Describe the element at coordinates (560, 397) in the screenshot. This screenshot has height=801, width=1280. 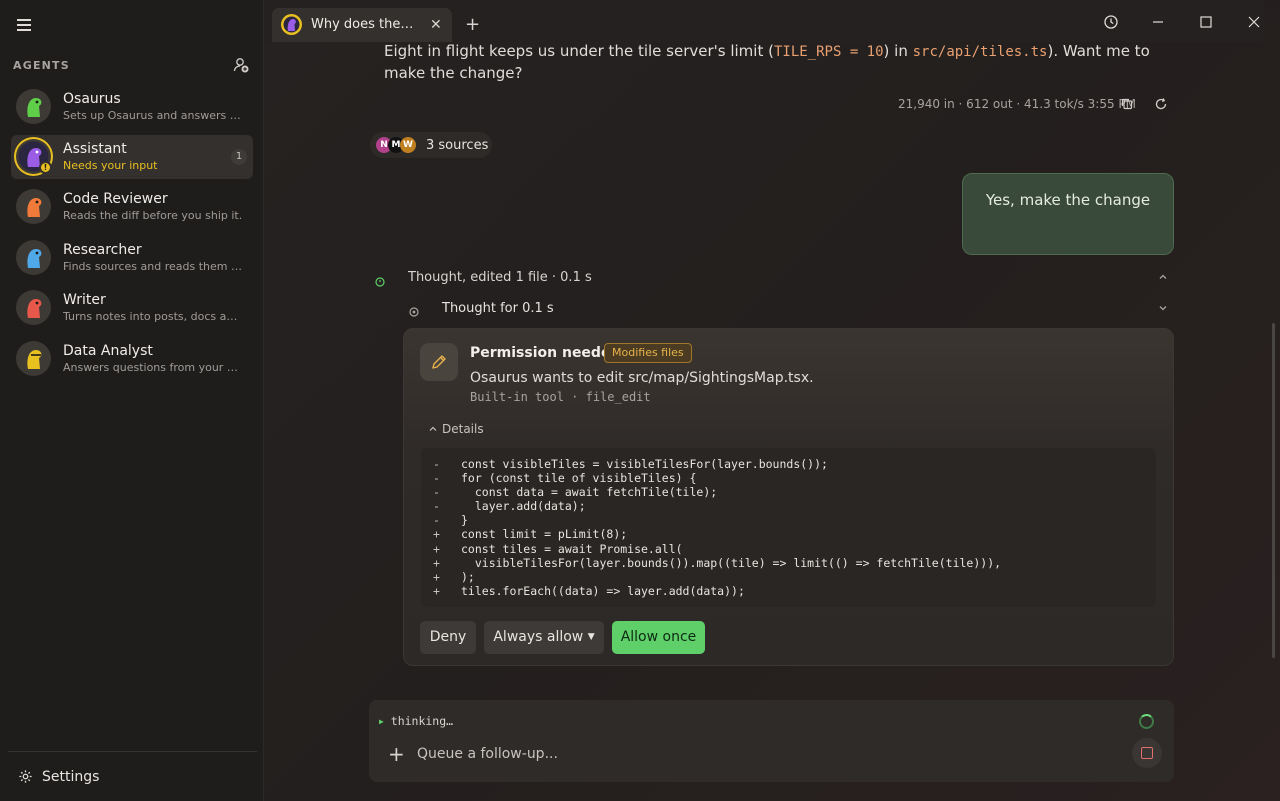
I see `permission-tool: Built-in tool · file_edit` at that location.